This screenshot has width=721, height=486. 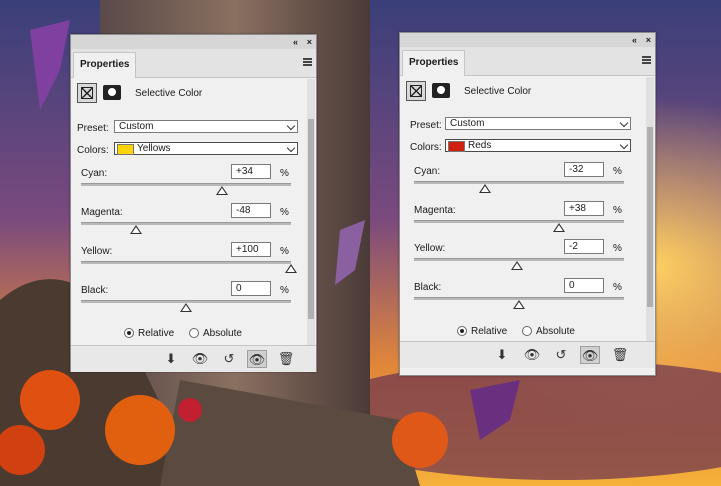 I want to click on yellow-slider-track, so click(x=186, y=262).